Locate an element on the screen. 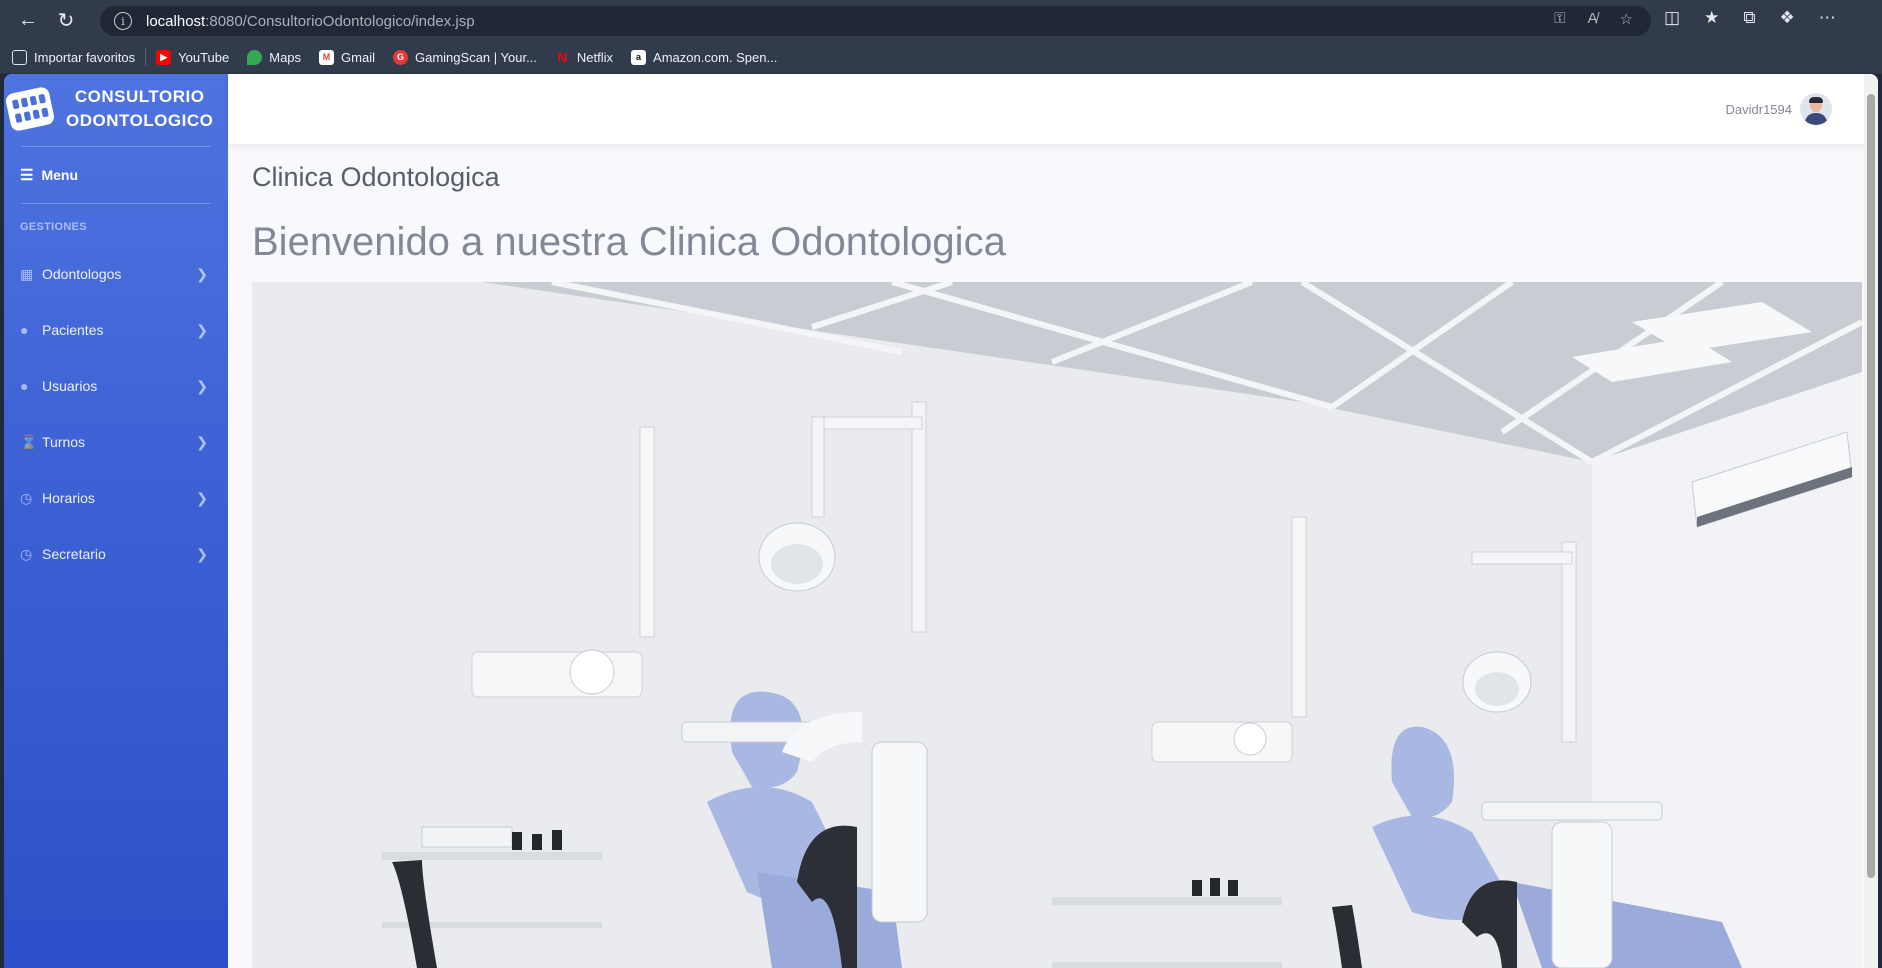 The width and height of the screenshot is (1882, 968). avatar is located at coordinates (1816, 109).